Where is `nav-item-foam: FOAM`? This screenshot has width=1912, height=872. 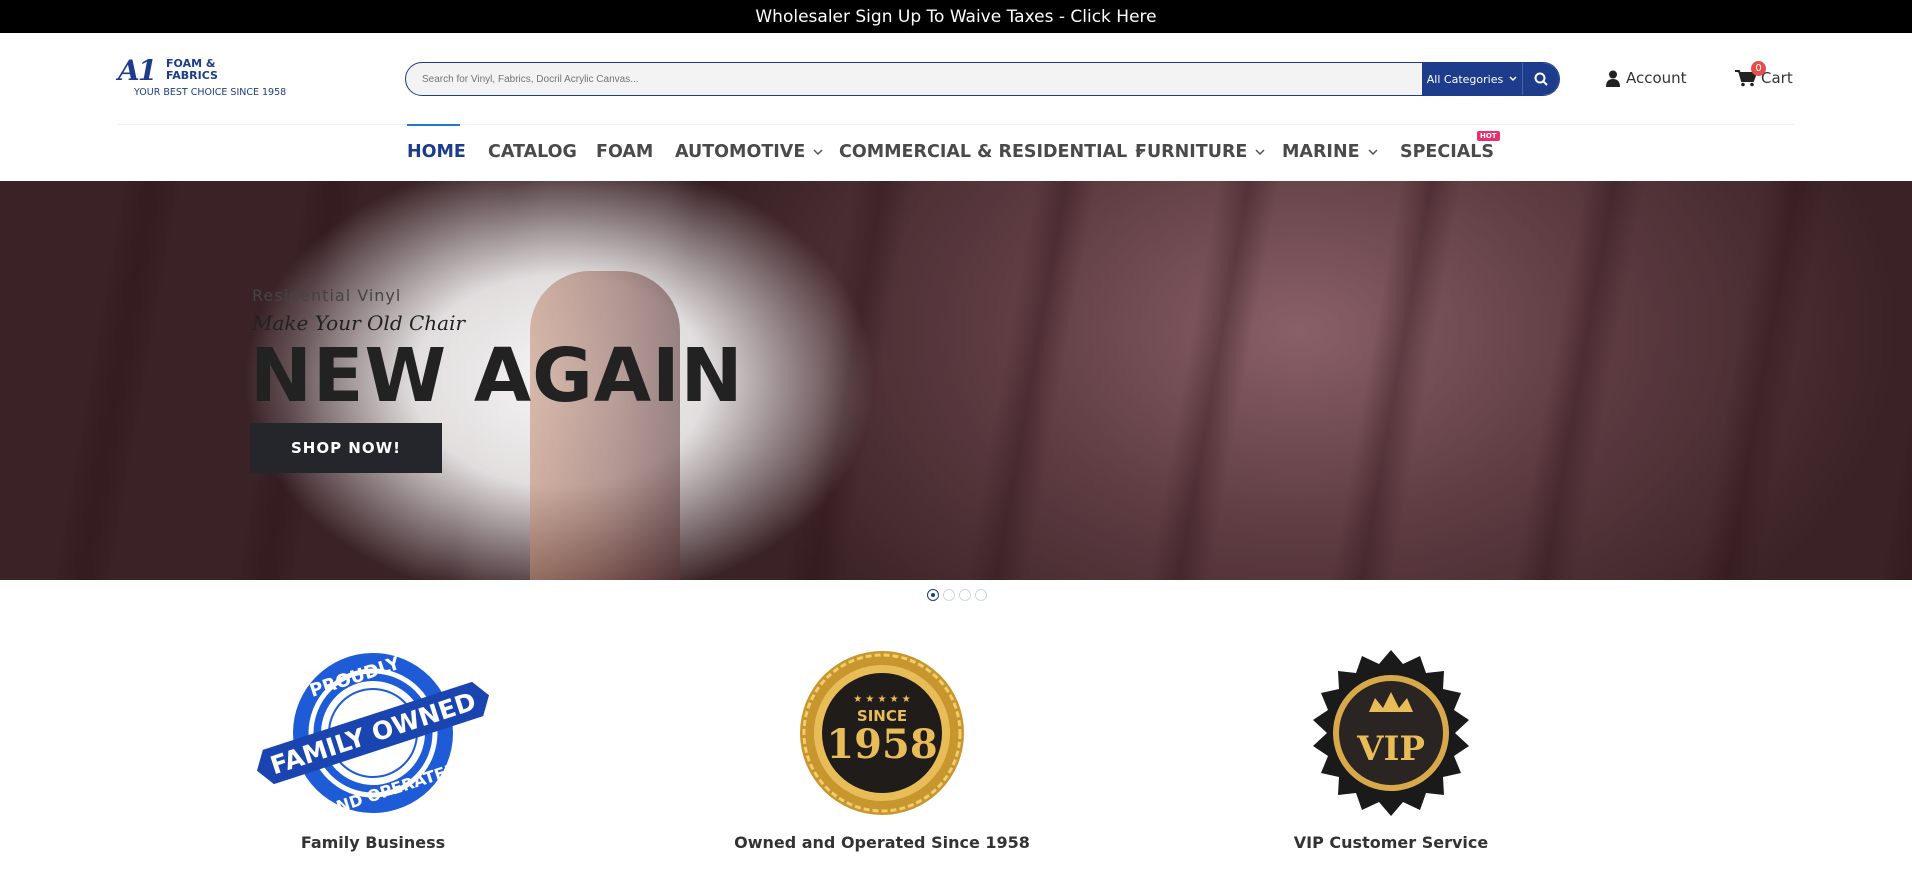 nav-item-foam: FOAM is located at coordinates (624, 152).